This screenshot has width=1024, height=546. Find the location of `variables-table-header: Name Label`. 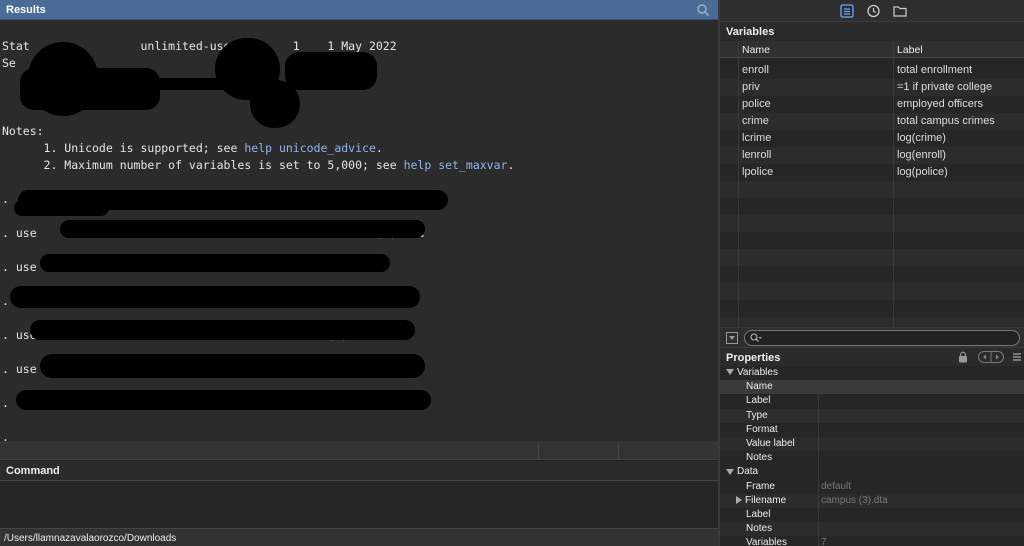

variables-table-header: Name Label is located at coordinates (872, 49).